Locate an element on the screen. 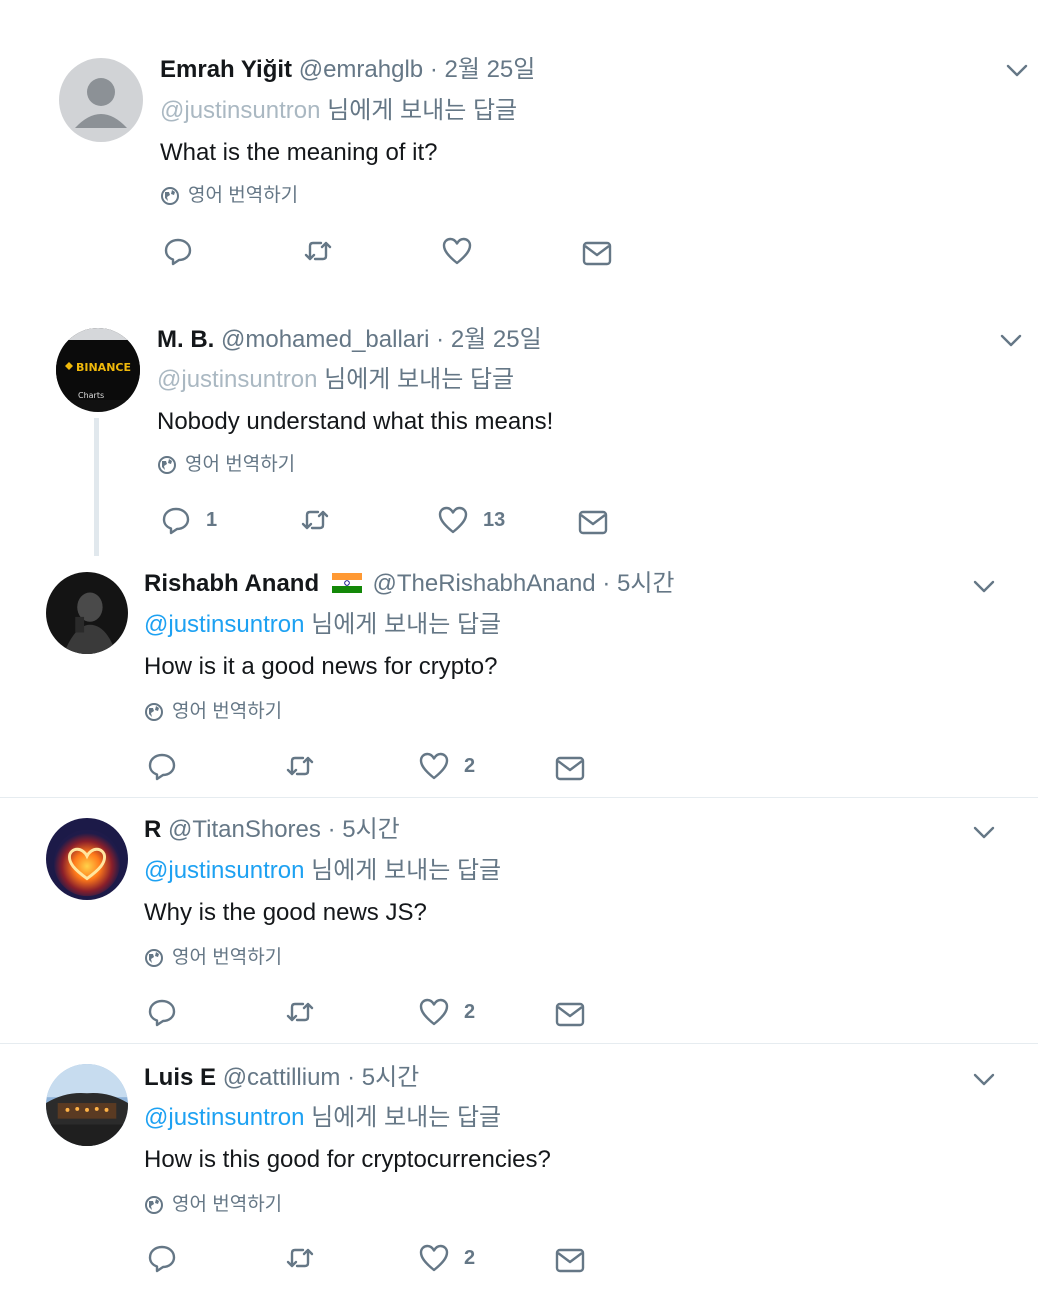 The image size is (1038, 1302). display-name: Rishabh Anand is located at coordinates (231, 583).